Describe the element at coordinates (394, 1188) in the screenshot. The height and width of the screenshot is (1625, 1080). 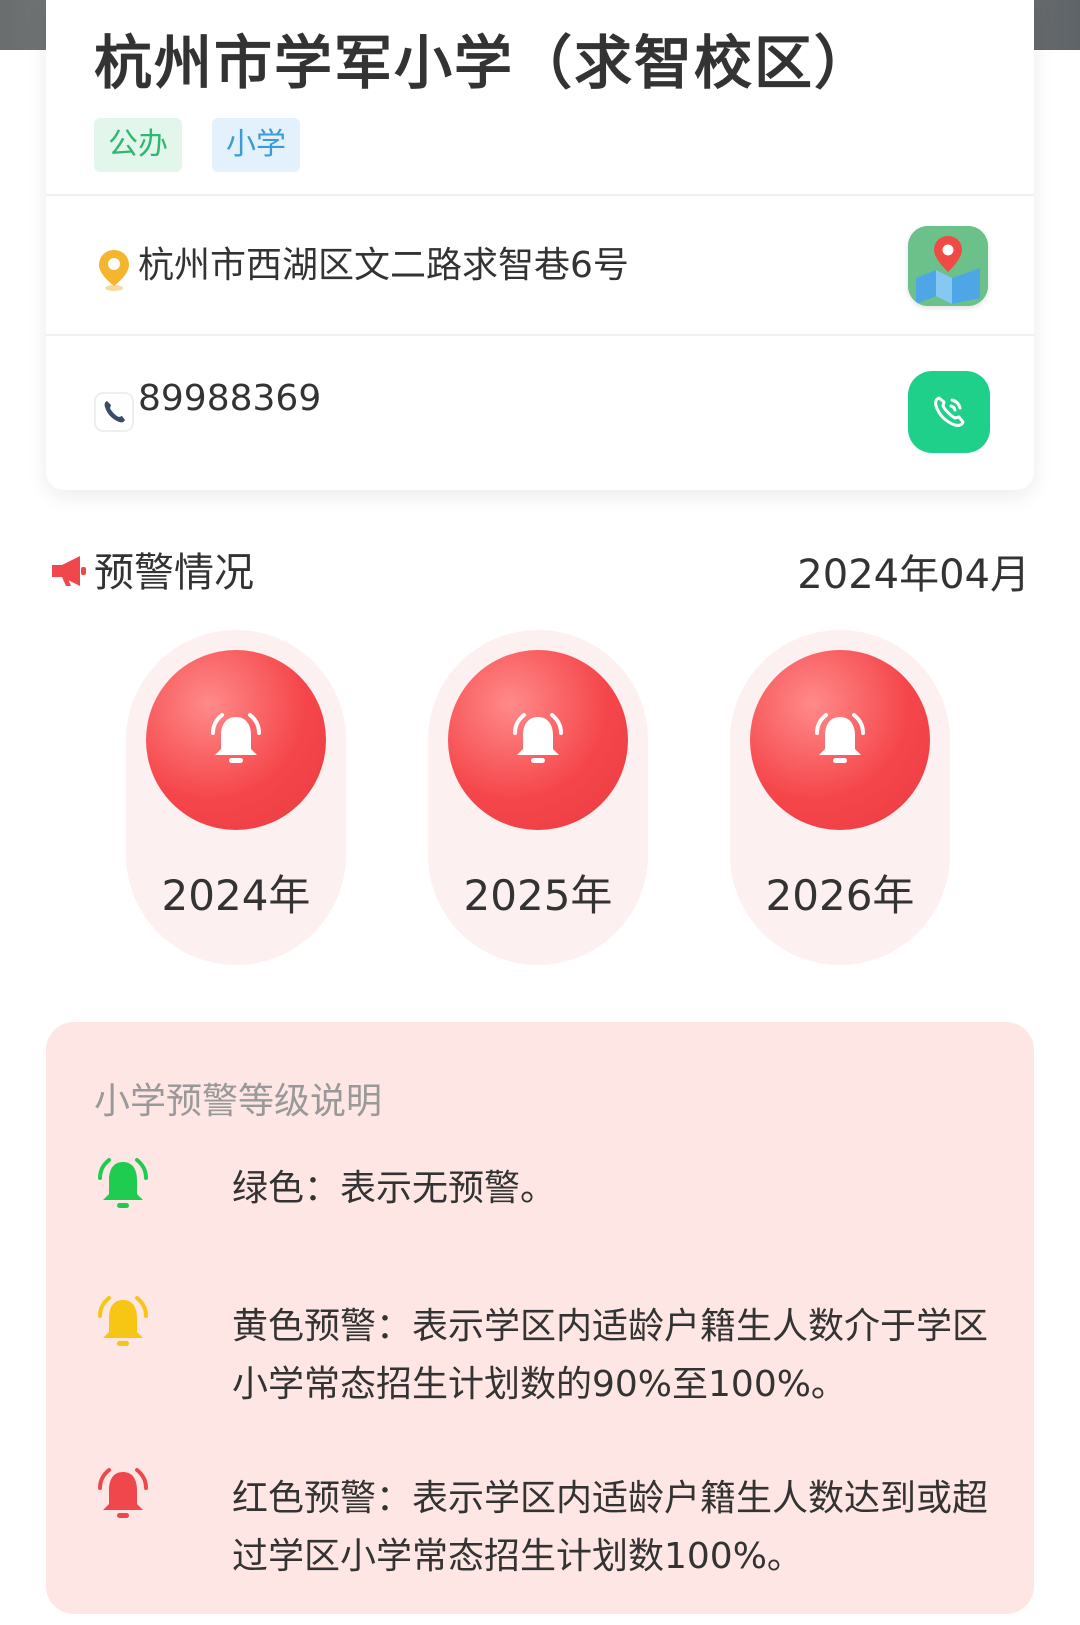
I see `legend-text: 绿色：表示无预警。` at that location.